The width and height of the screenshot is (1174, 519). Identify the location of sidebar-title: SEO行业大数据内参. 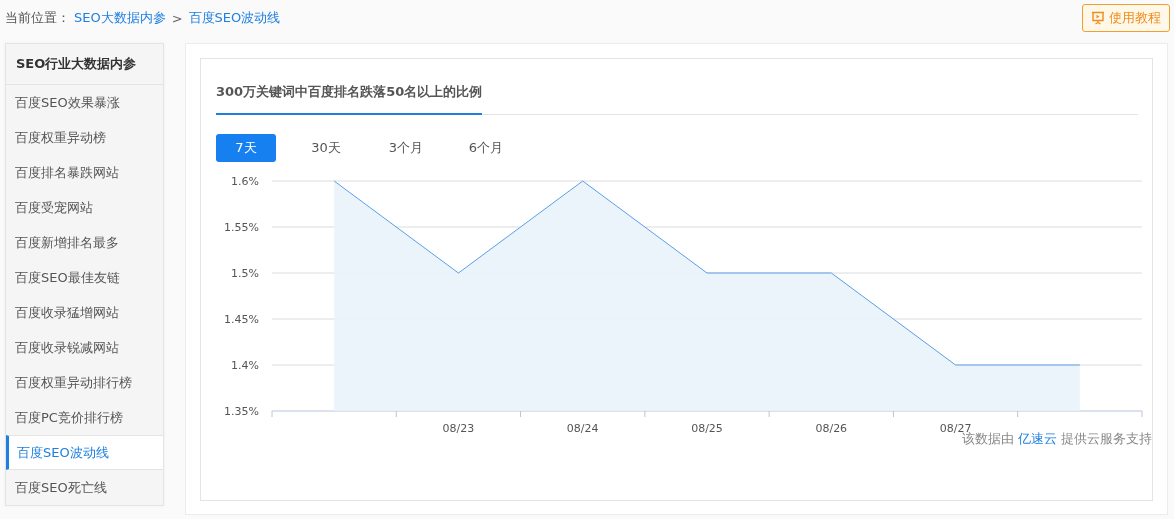
(84, 64).